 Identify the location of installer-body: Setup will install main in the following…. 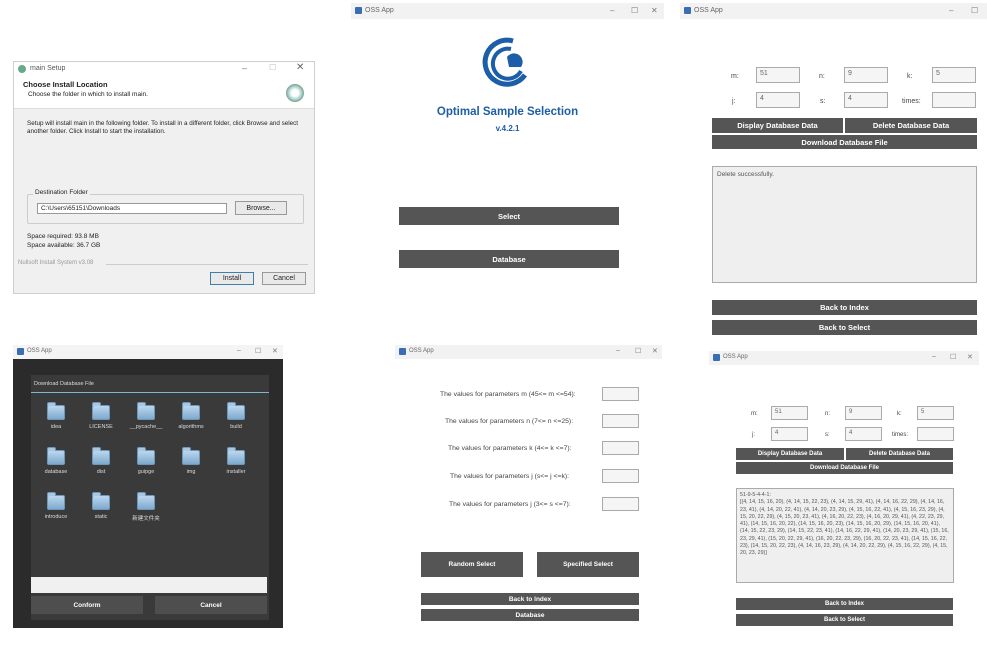
(163, 127).